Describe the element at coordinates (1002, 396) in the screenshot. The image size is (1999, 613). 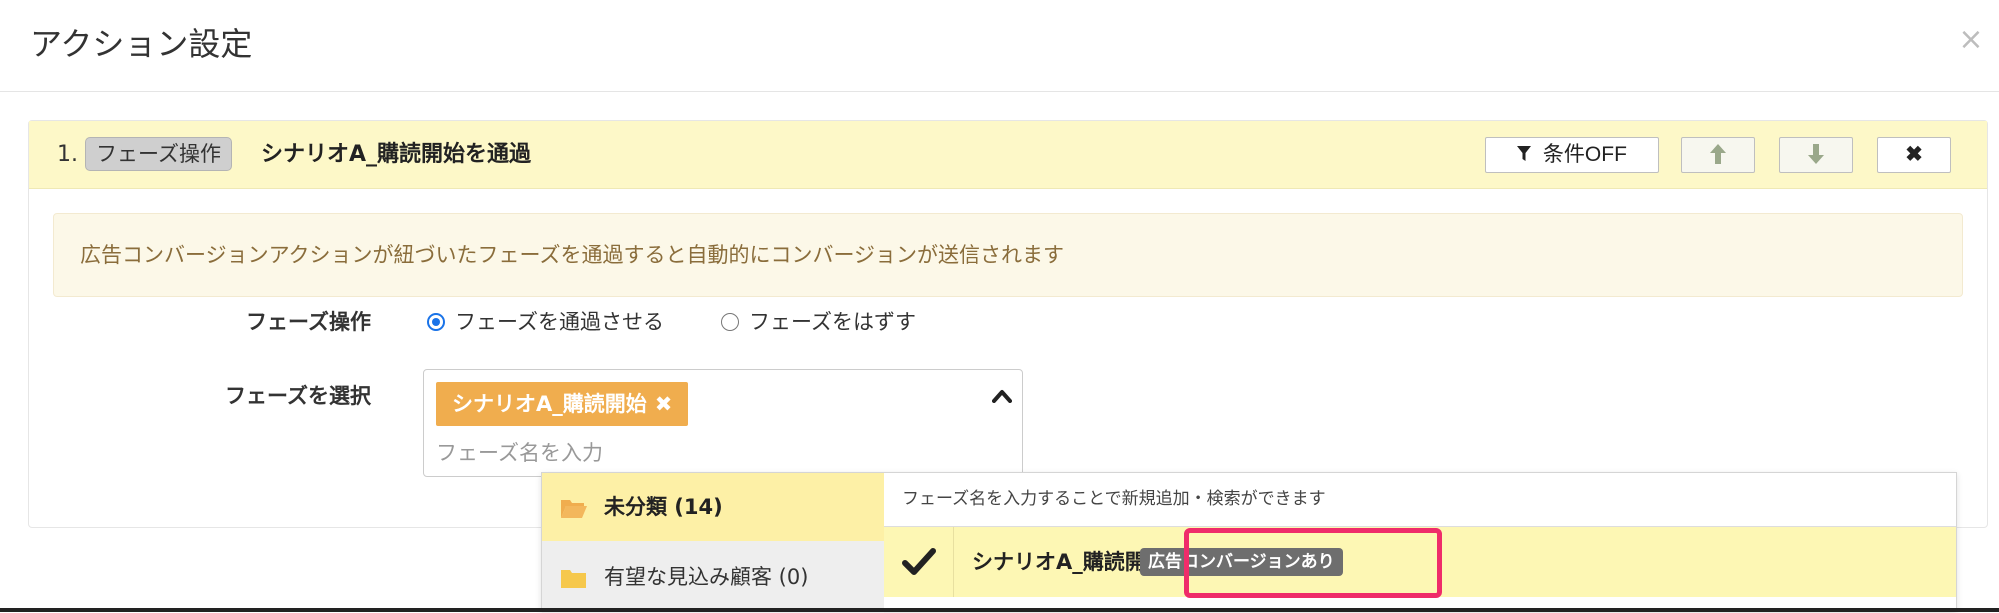
I see `chevron-up-icon` at that location.